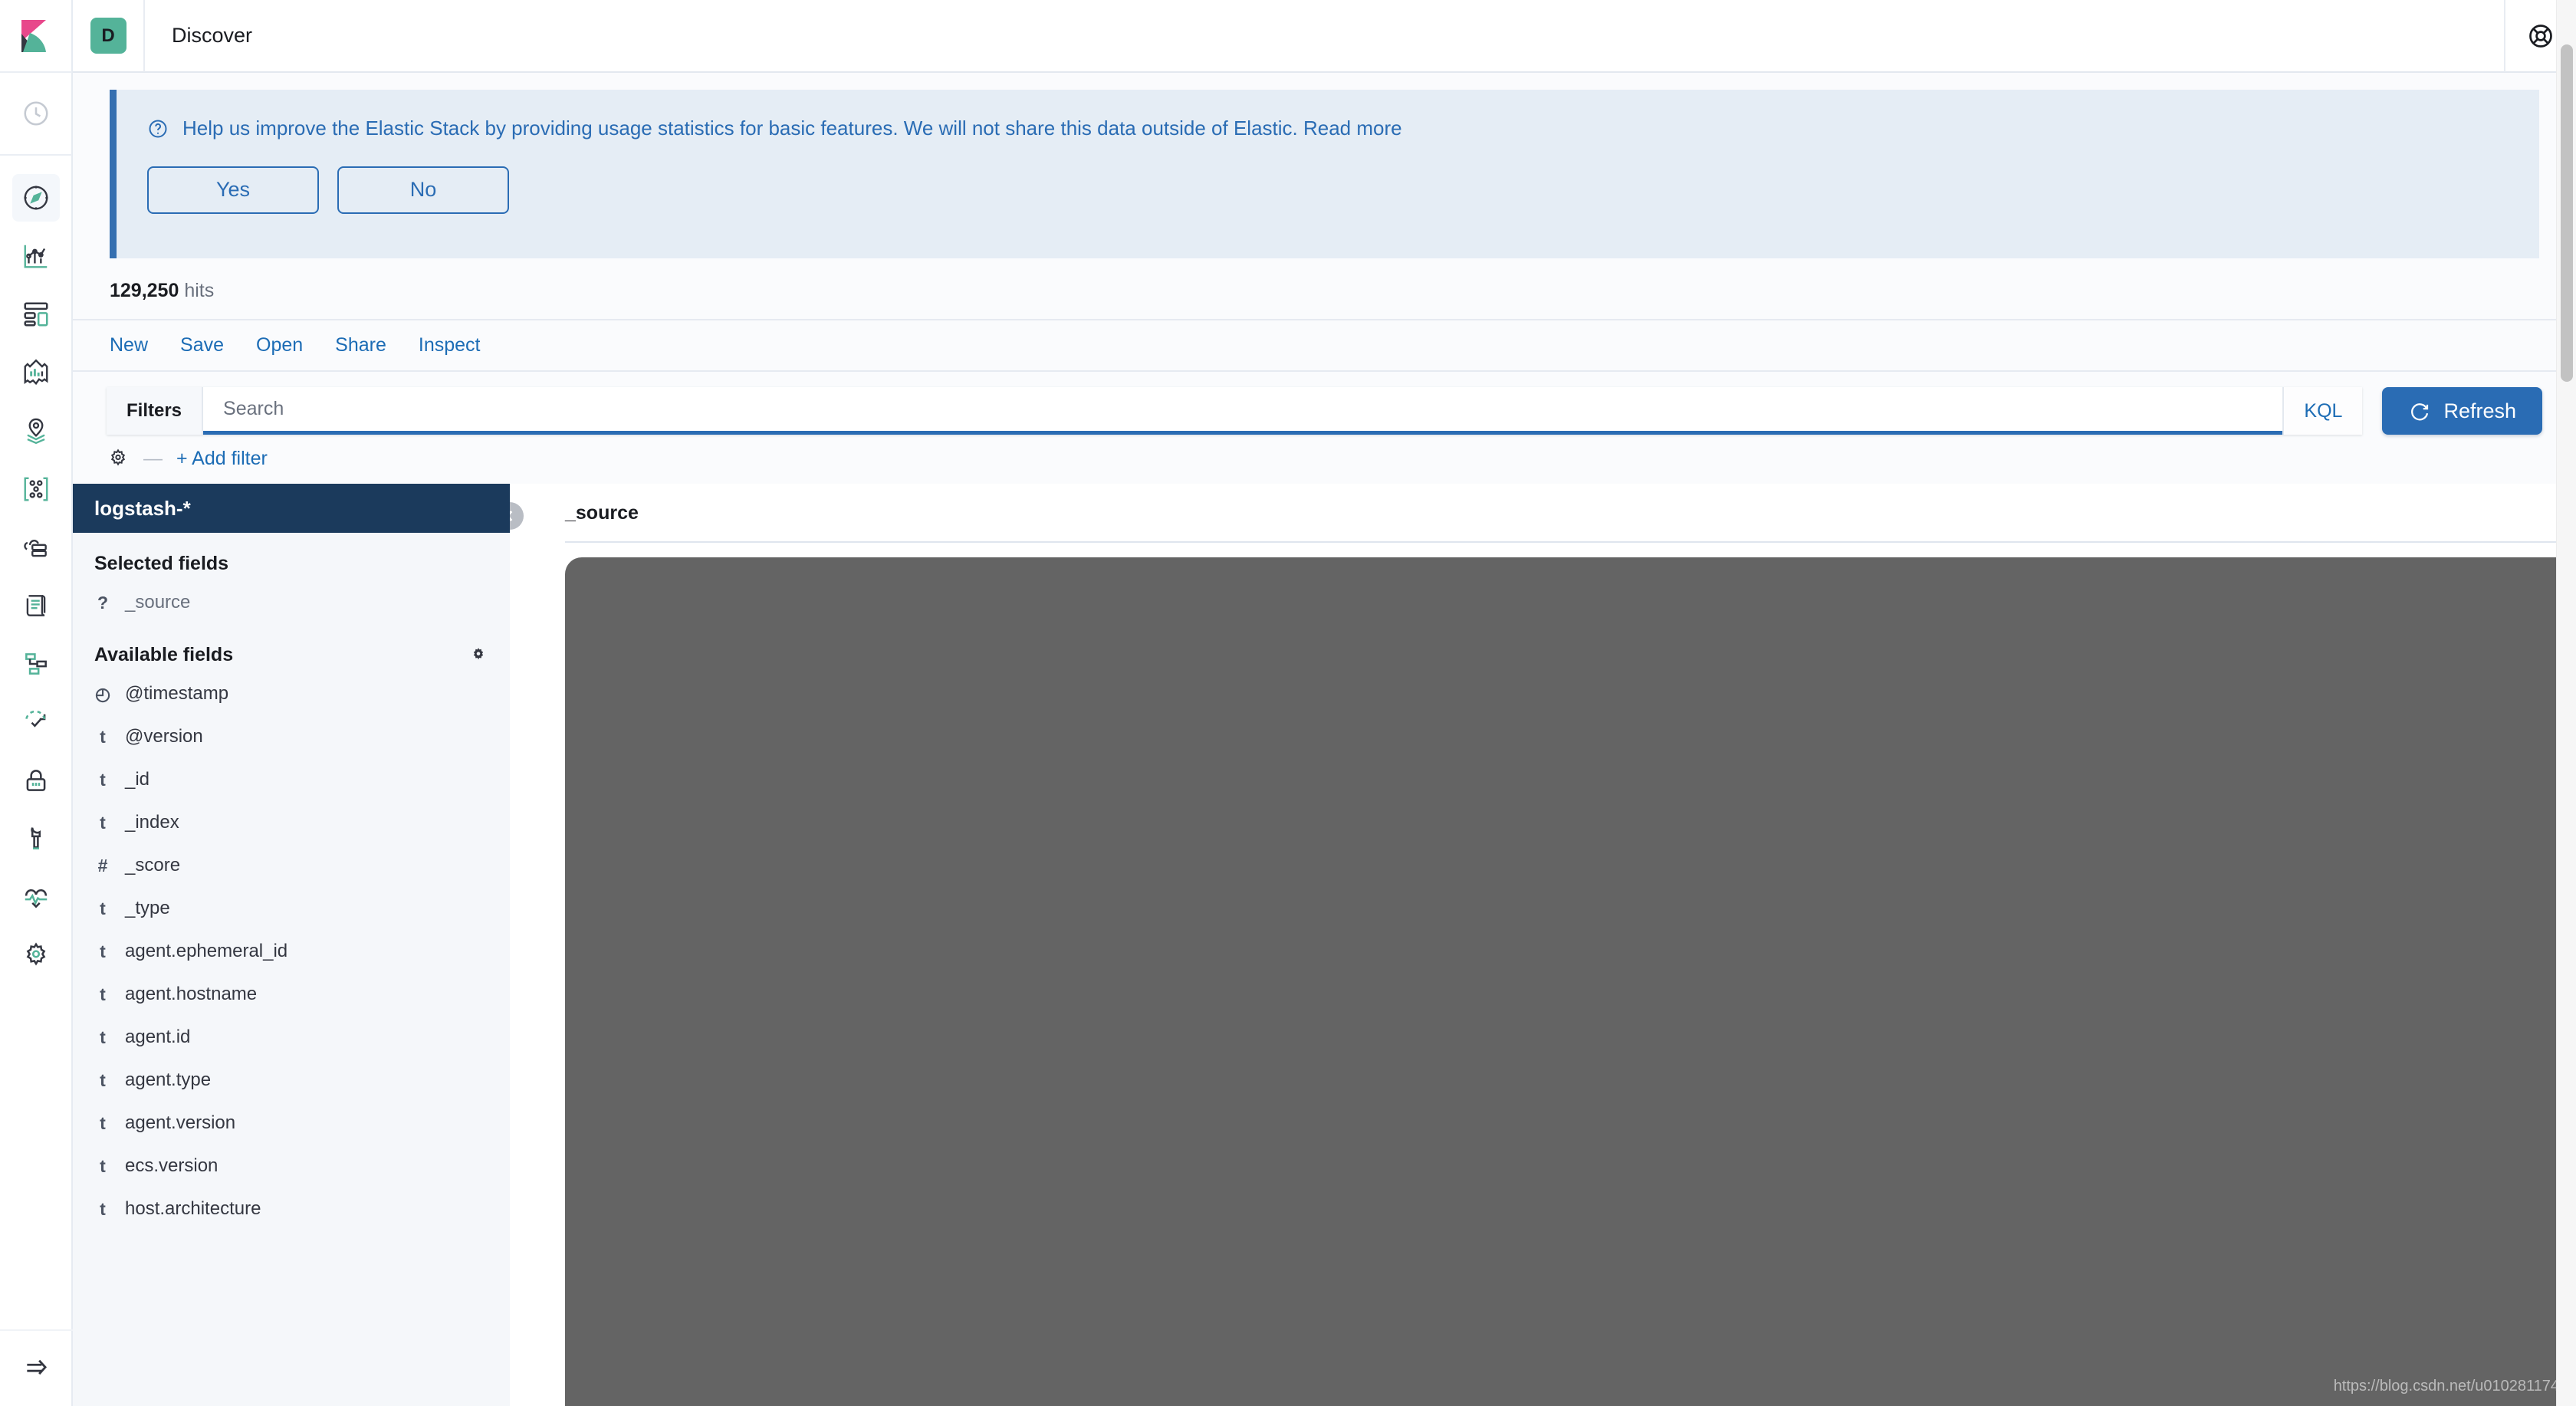 The height and width of the screenshot is (1406, 2576). Describe the element at coordinates (103, 602) in the screenshot. I see `field-type-icon: ?` at that location.